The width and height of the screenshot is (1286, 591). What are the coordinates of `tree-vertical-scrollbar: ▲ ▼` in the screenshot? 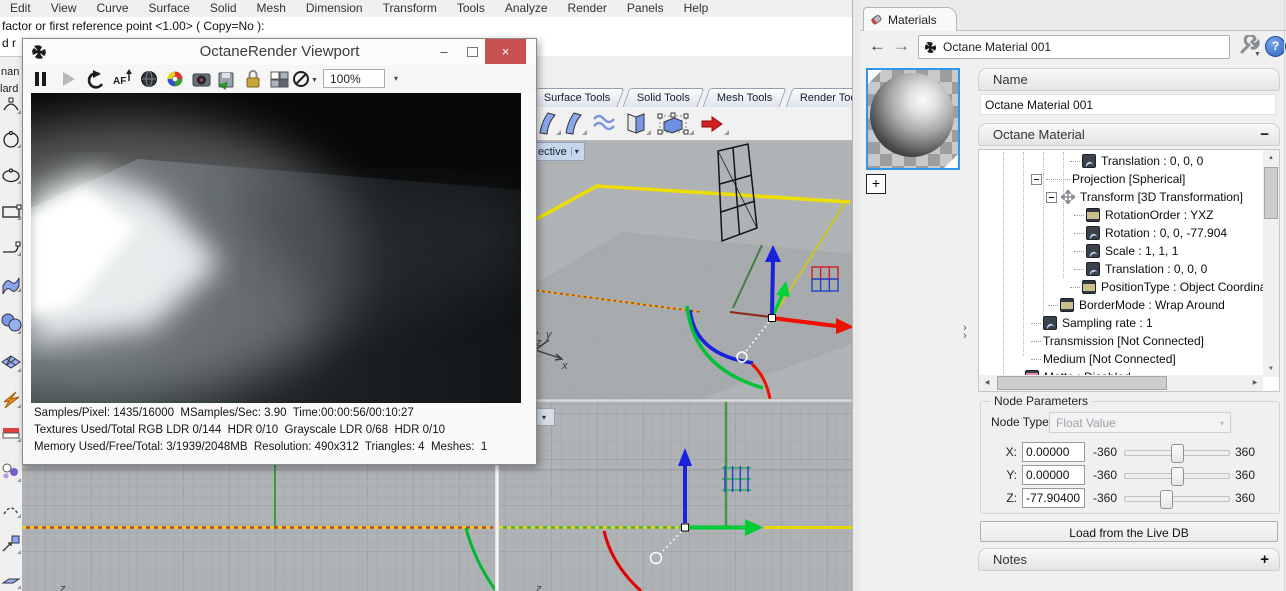 It's located at (1271, 263).